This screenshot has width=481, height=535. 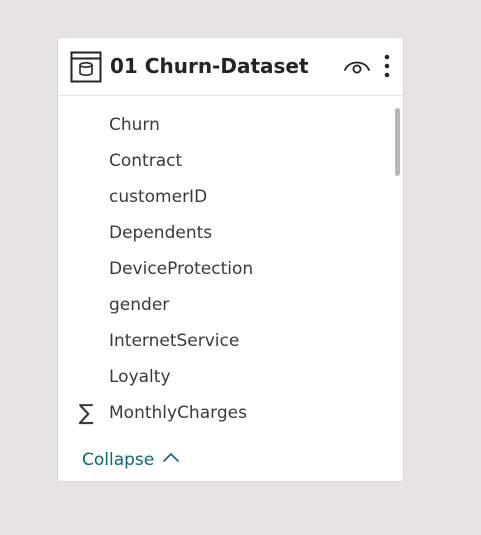 I want to click on scrollbar-thumb, so click(x=397, y=142).